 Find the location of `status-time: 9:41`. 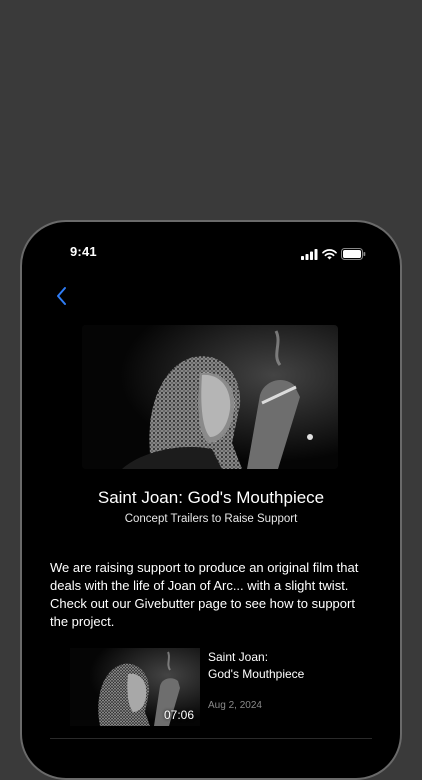

status-time: 9:41 is located at coordinates (83, 251).